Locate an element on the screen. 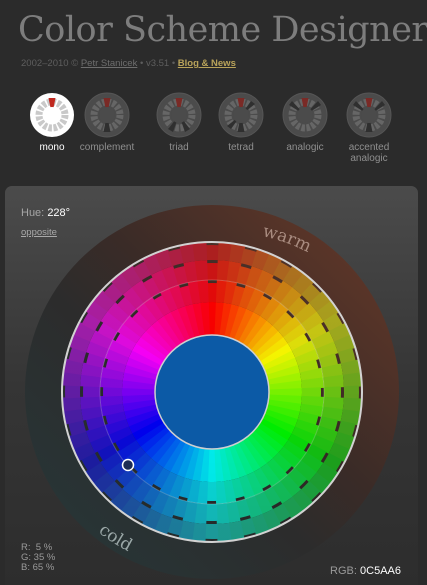  opposite-link: opposite is located at coordinates (39, 232).